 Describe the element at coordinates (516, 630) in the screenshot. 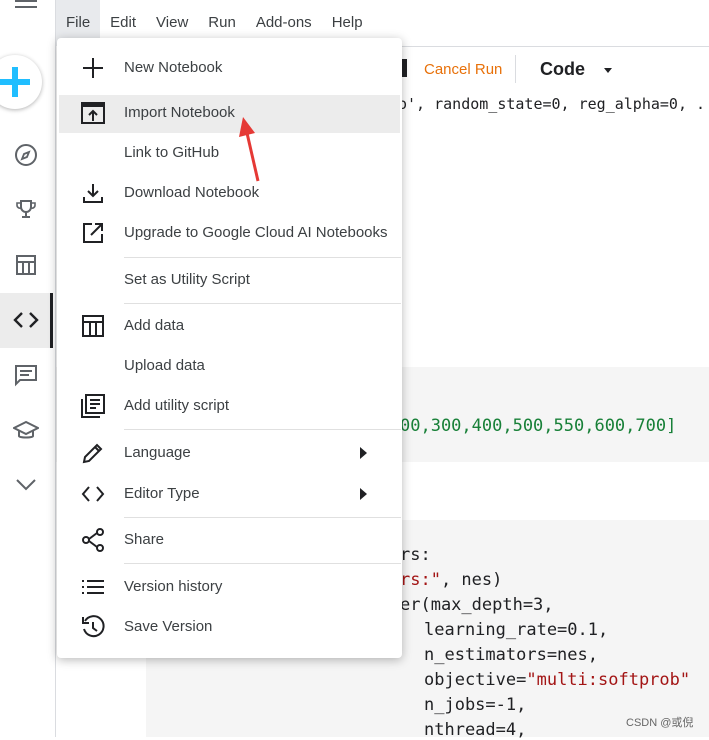

I see `code-line: learning_rate=0.1,` at that location.